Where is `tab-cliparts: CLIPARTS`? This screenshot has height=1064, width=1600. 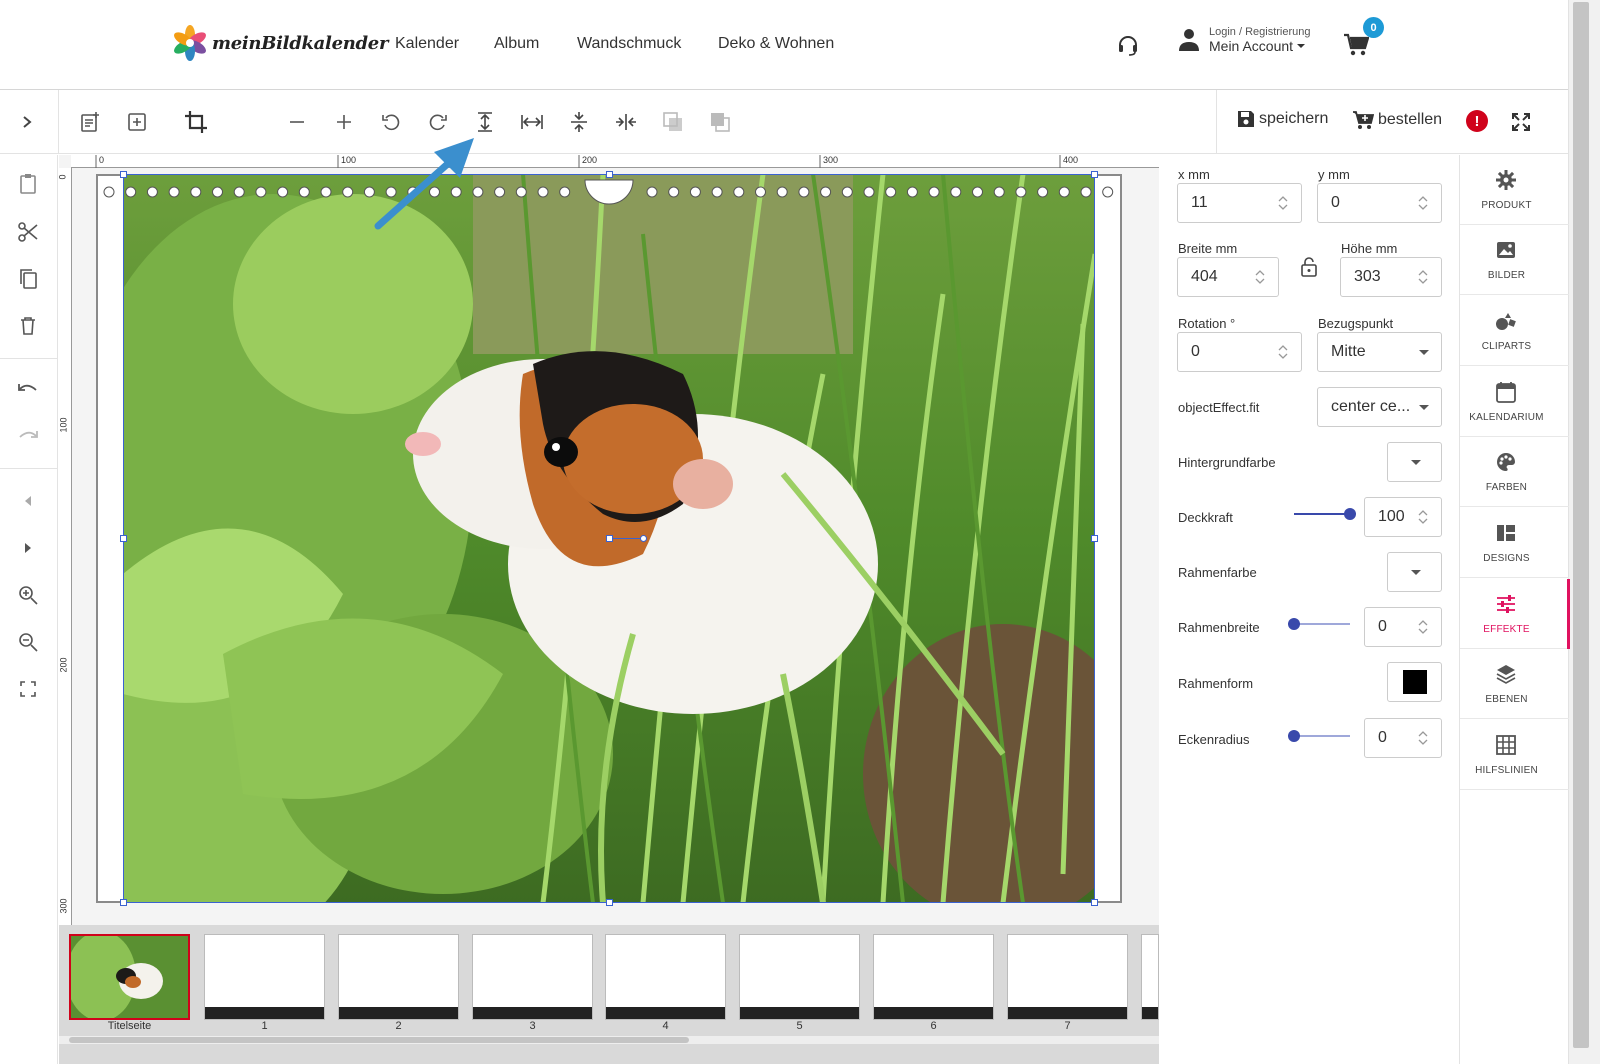 tab-cliparts: CLIPARTS is located at coordinates (1514, 331).